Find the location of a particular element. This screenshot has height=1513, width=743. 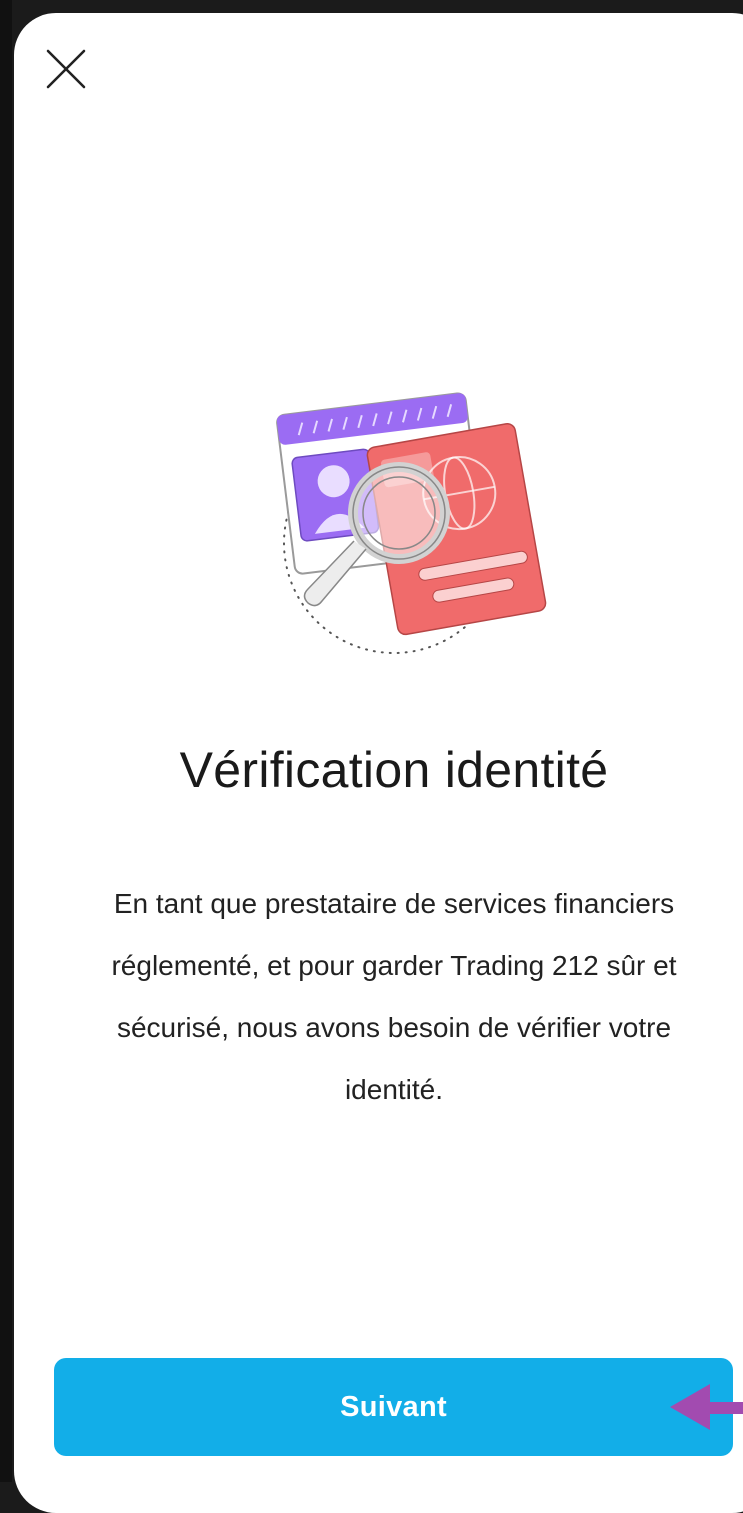

close-icon is located at coordinates (66, 69).